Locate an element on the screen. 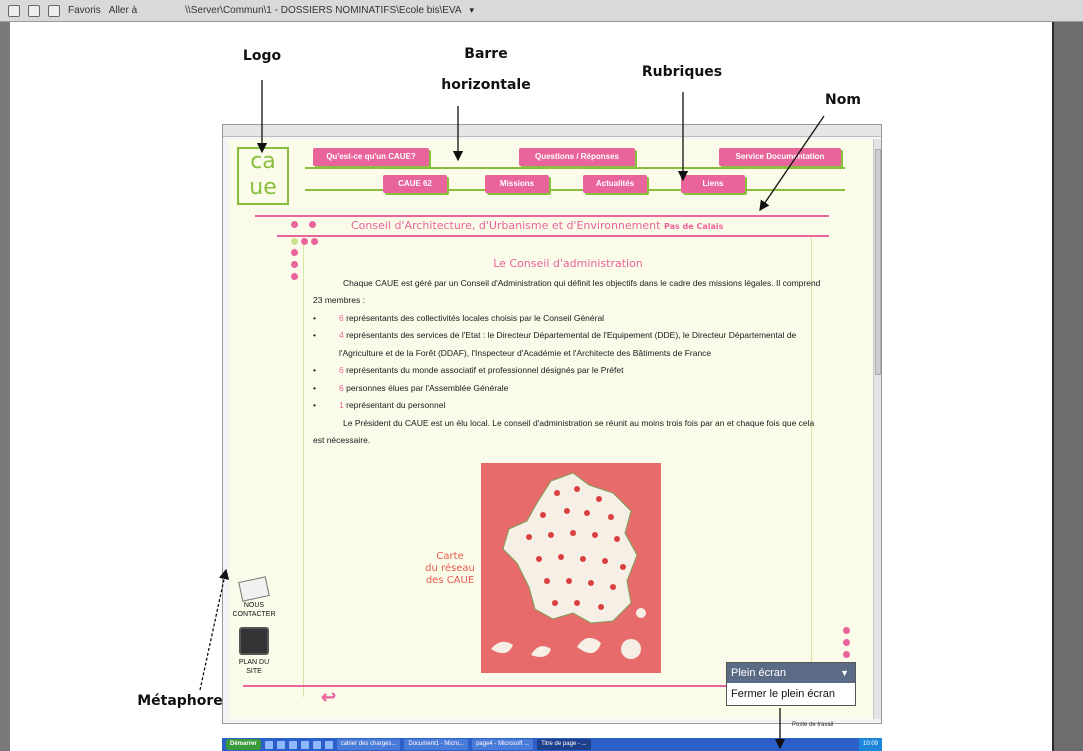  metaphor-arrow is located at coordinates (214, 629).